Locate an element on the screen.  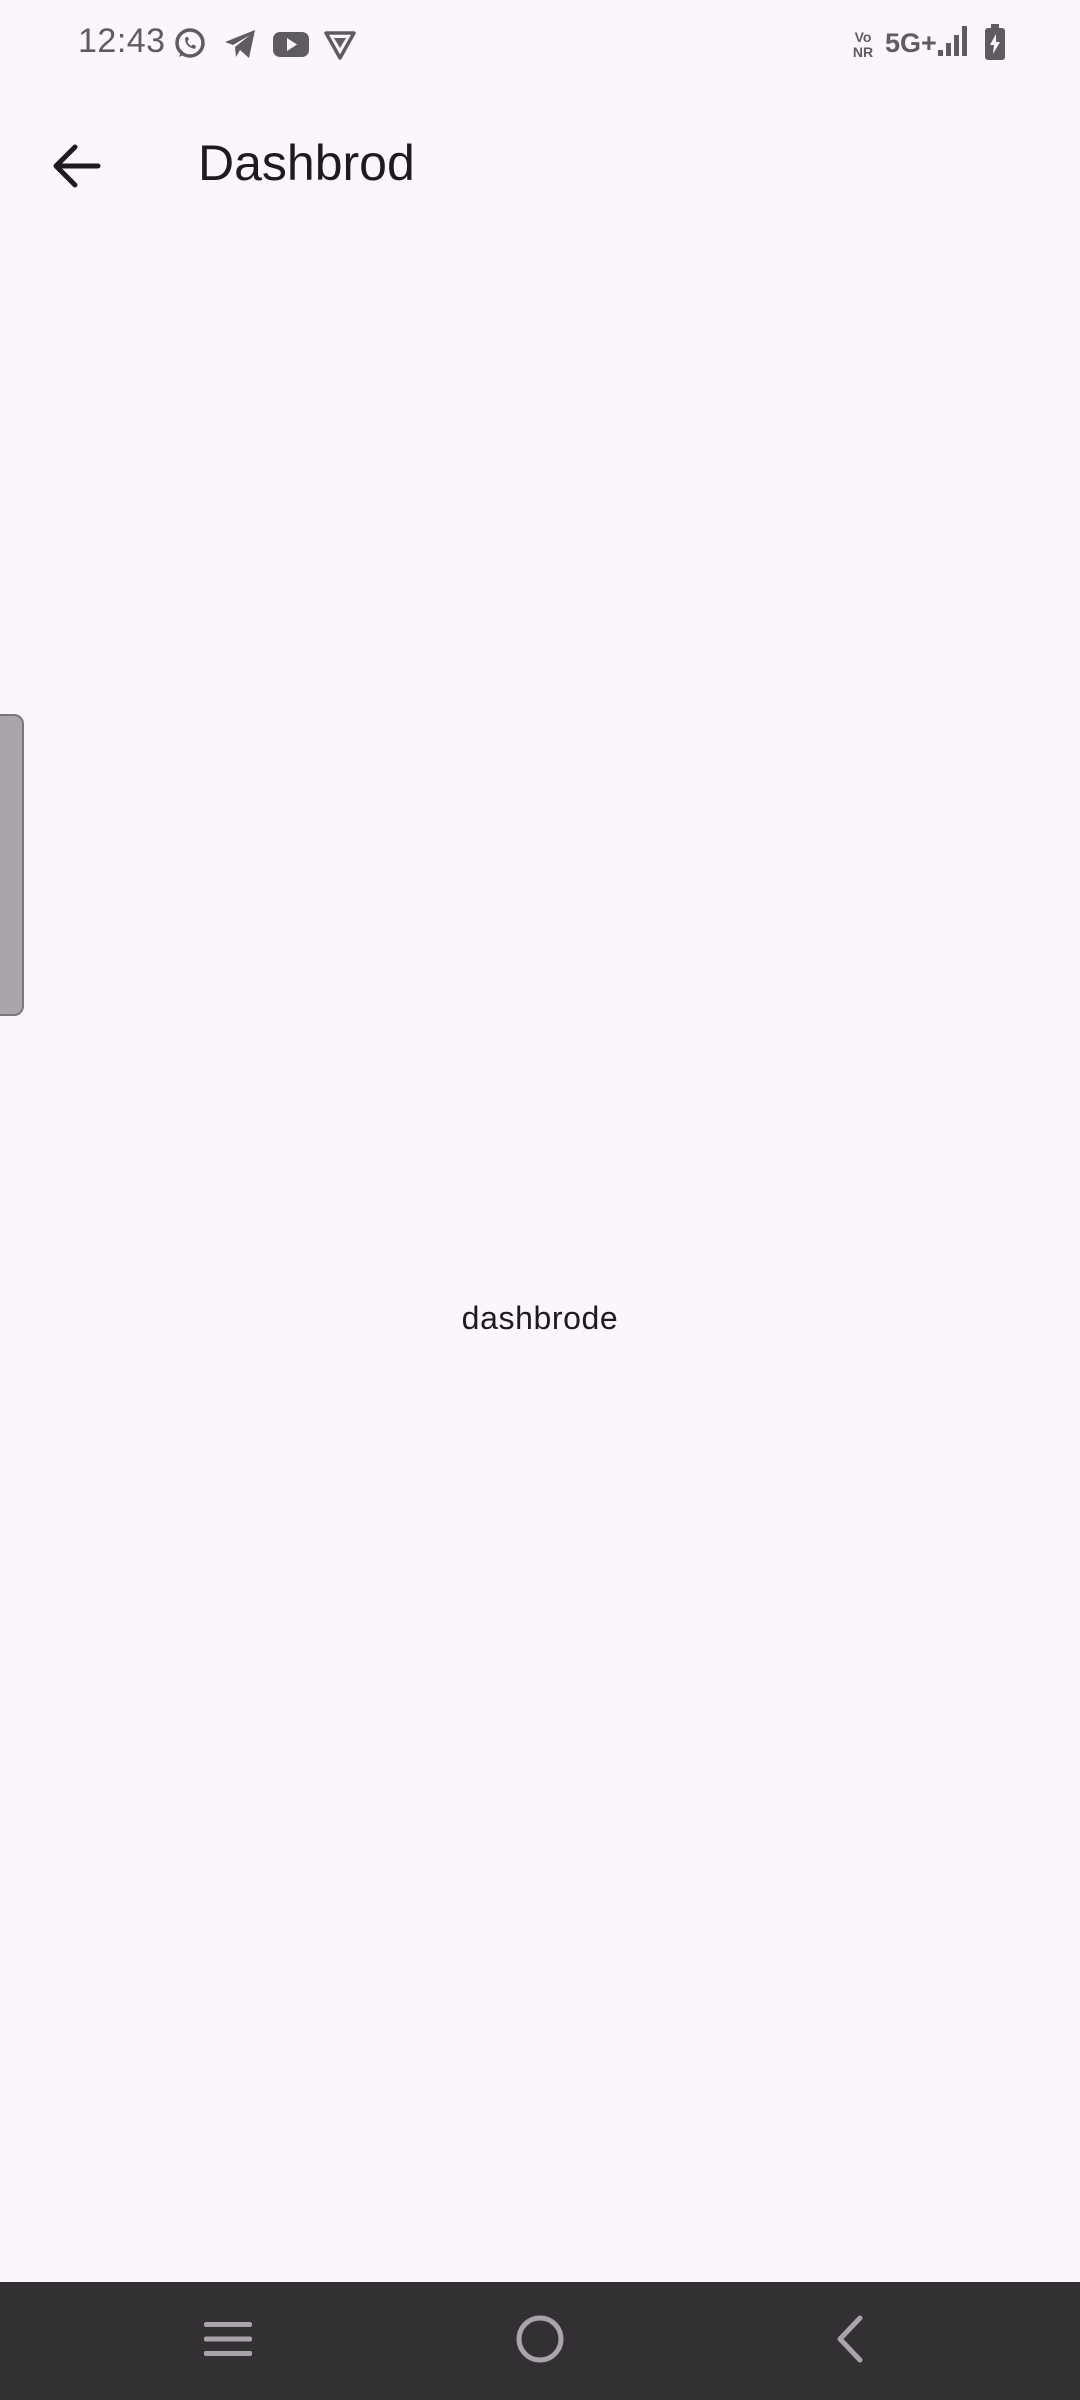
signal-icon is located at coordinates (953, 44).